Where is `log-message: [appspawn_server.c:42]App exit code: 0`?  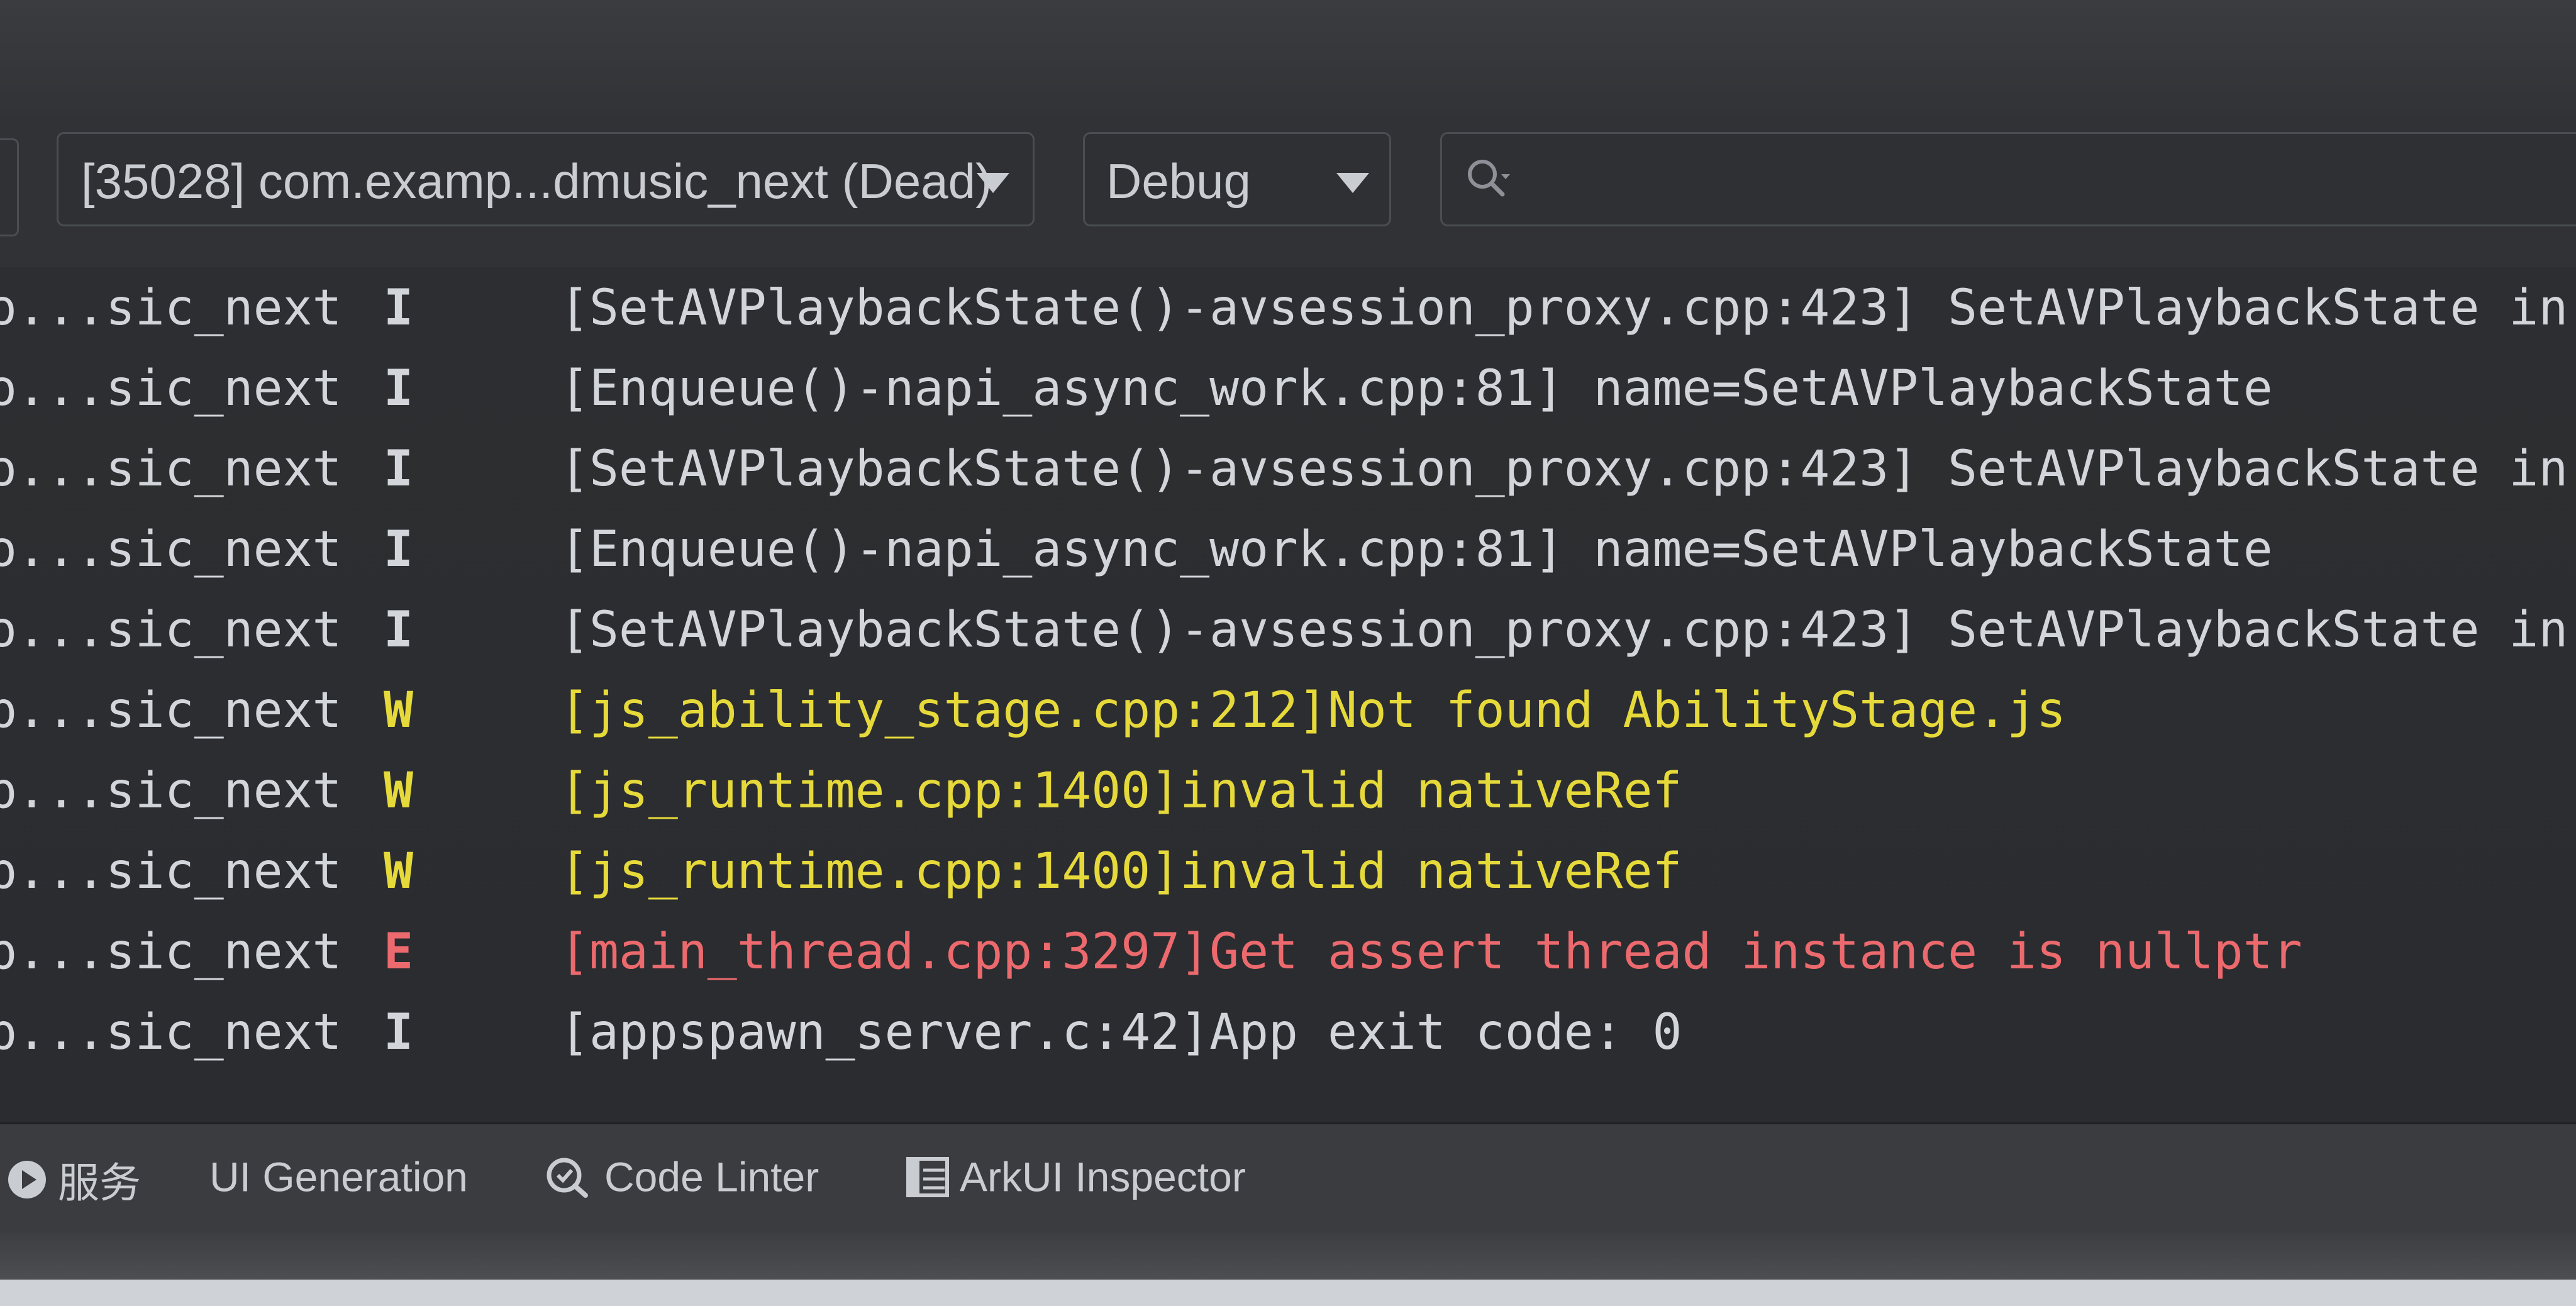 log-message: [appspawn_server.c:42]App exit code: 0 is located at coordinates (1121, 1032).